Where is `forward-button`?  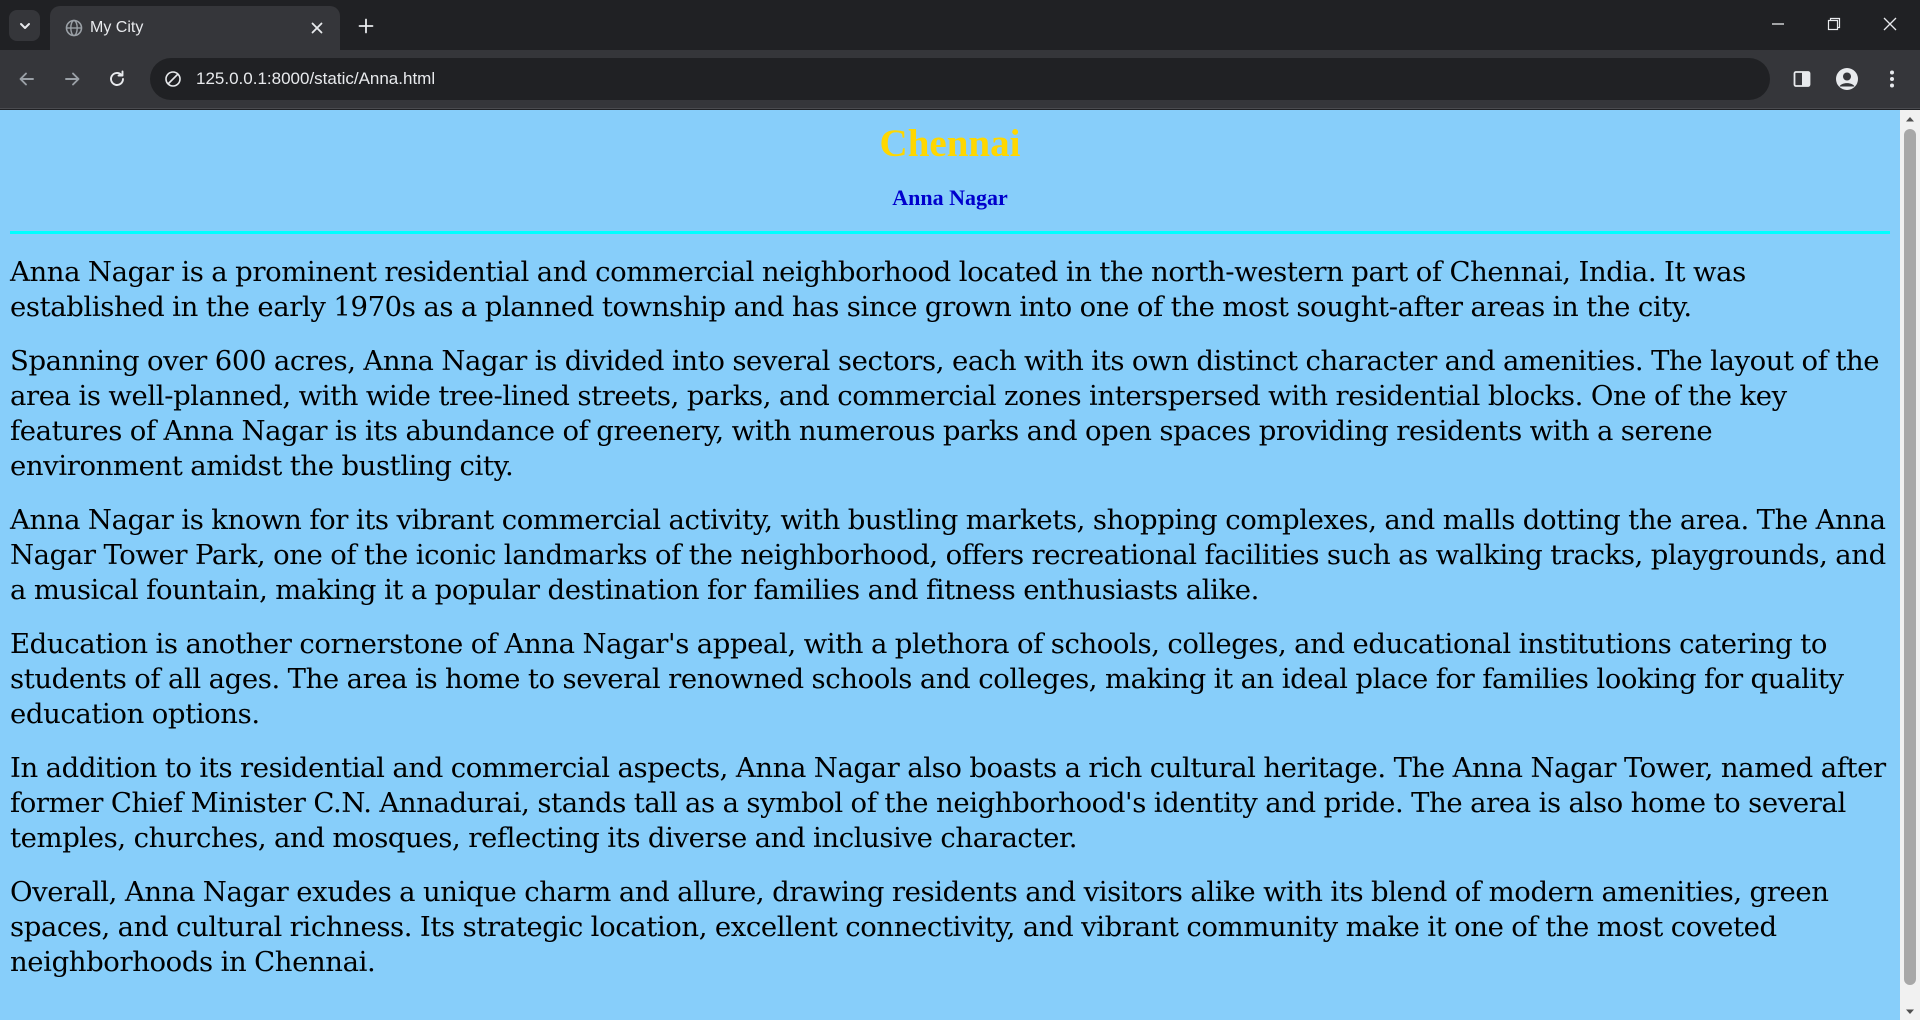 forward-button is located at coordinates (72, 79).